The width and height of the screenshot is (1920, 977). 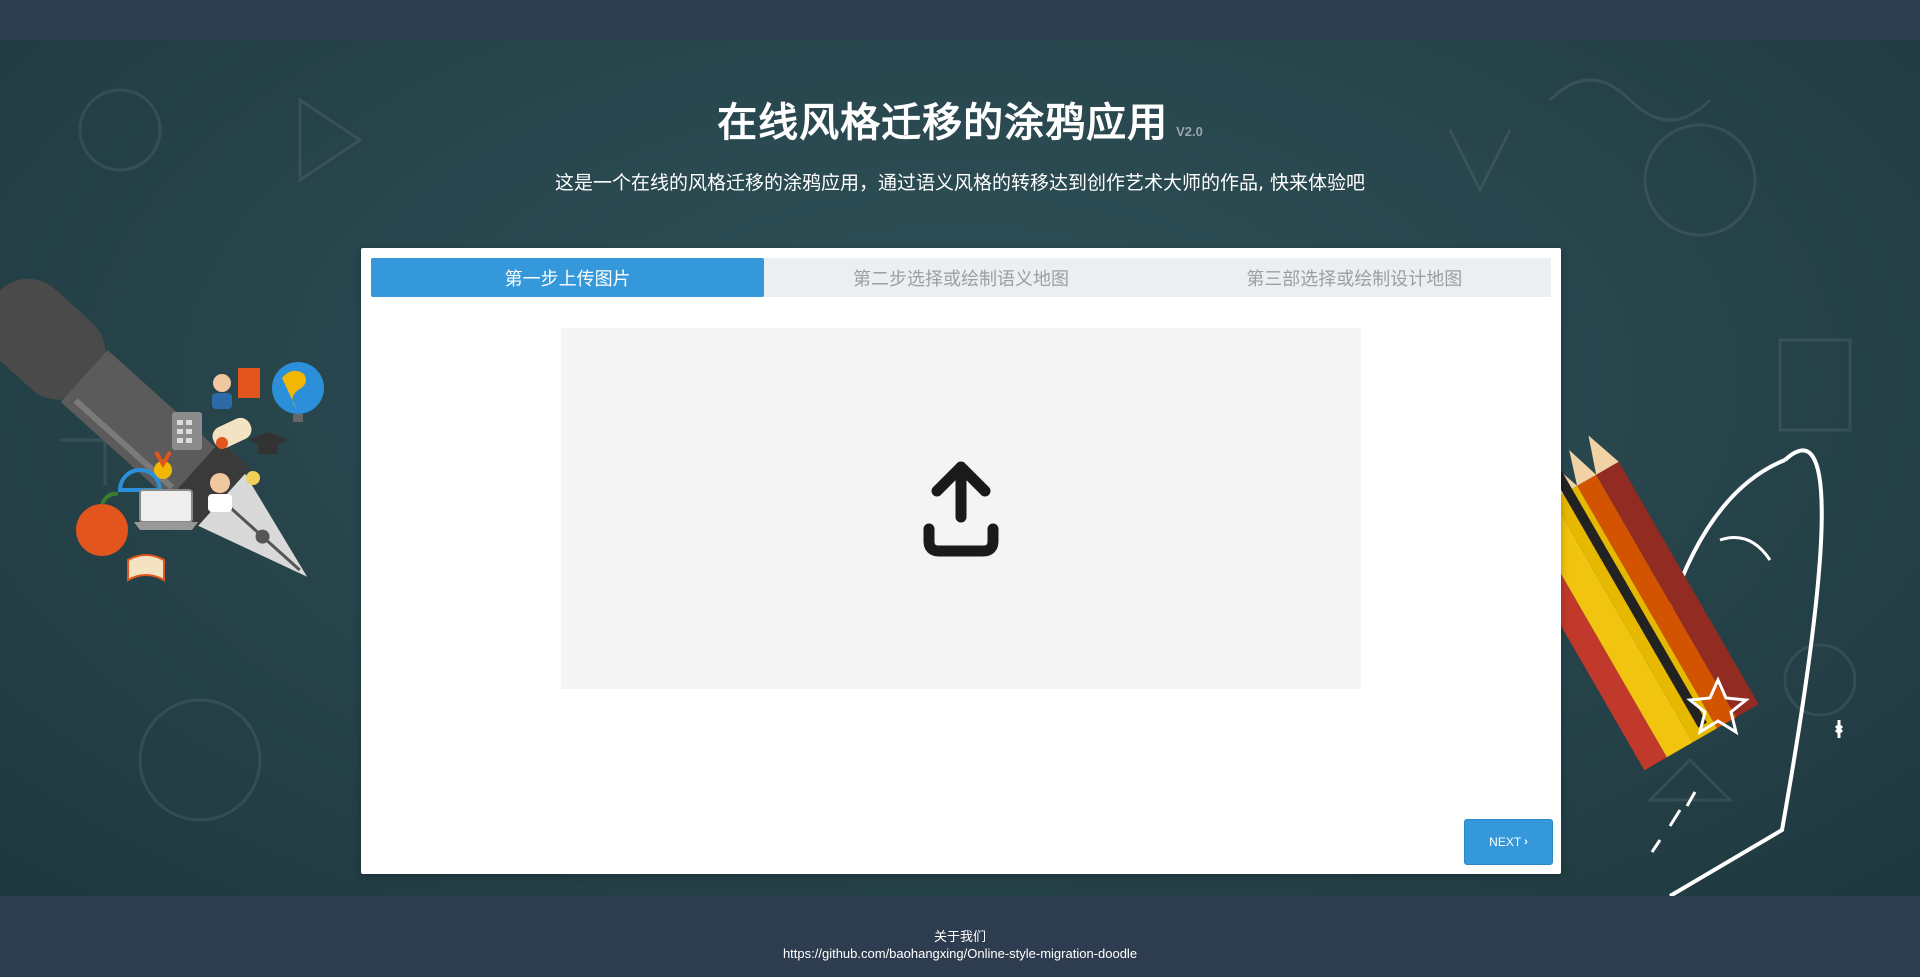 I want to click on tab-step-2-semantic-map: 第二步选择或绘制语义地图, so click(x=960, y=277).